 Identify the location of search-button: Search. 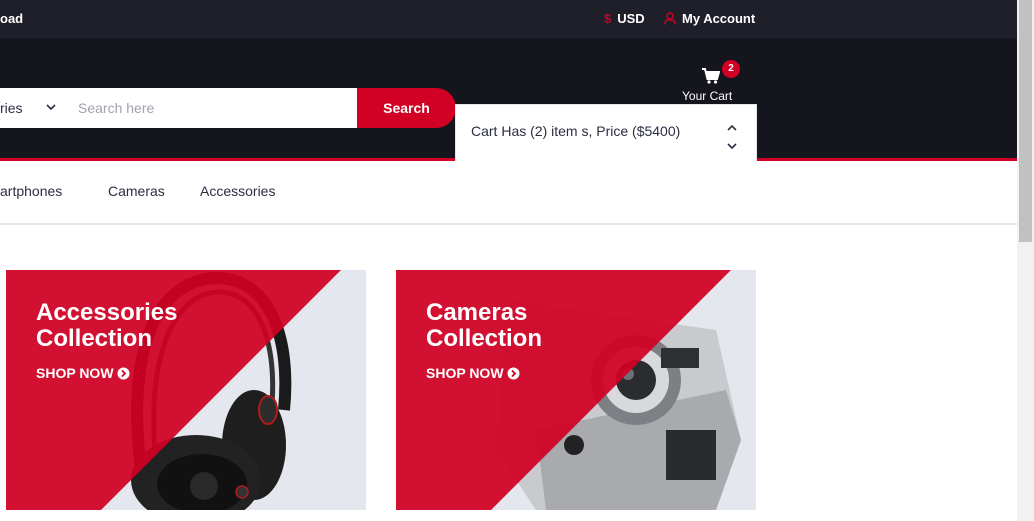
(406, 108).